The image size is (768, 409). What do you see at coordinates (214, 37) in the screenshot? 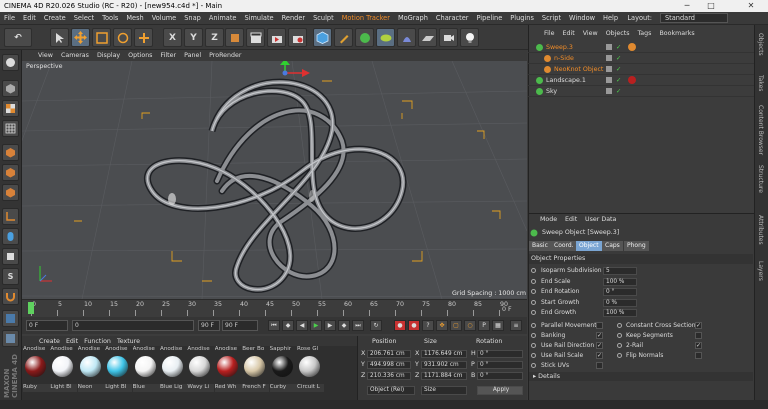
I see `z-axis-lock-button: Z` at bounding box center [214, 37].